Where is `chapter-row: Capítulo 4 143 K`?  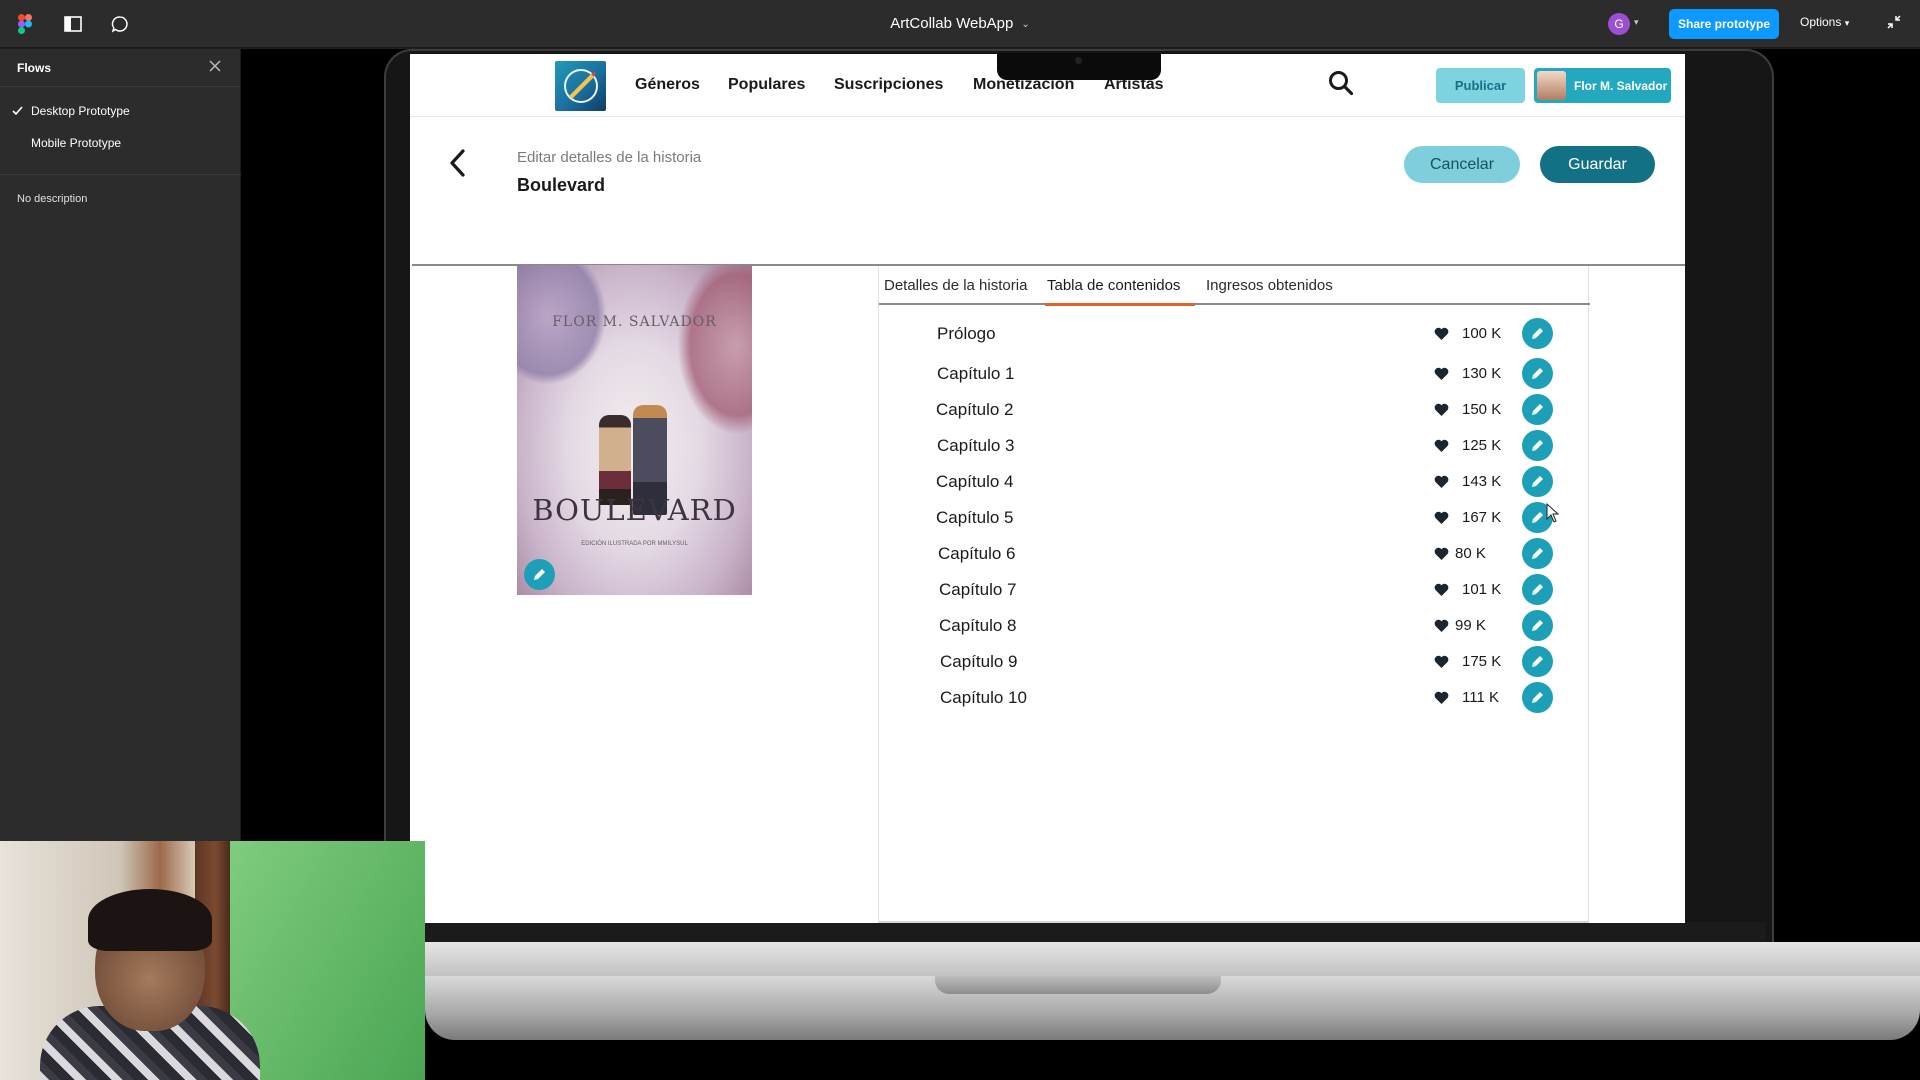 chapter-row: Capítulo 4 143 K is located at coordinates (1234, 482).